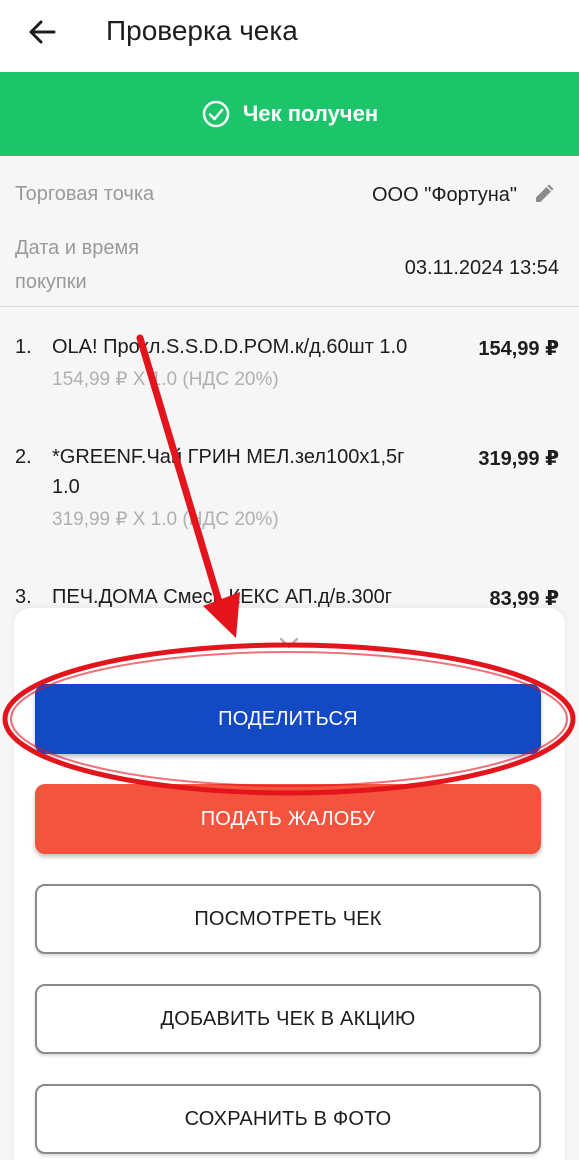 This screenshot has height=1160, width=579. What do you see at coordinates (288, 719) in the screenshot?
I see `share-button: ПОДЕЛИТЬСЯ` at bounding box center [288, 719].